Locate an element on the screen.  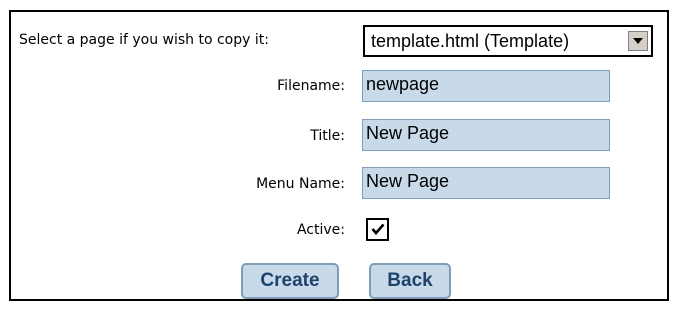
copy-page-select-value: template.html (Template) is located at coordinates (470, 41).